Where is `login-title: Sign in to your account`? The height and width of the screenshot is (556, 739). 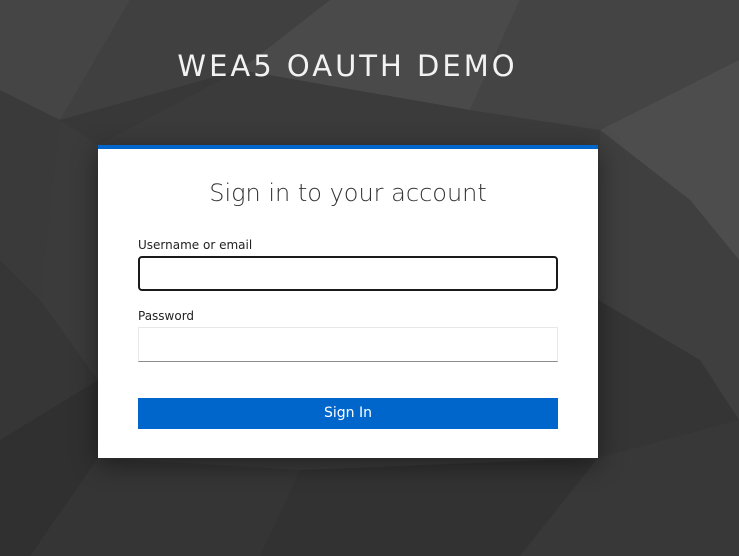 login-title: Sign in to your account is located at coordinates (348, 193).